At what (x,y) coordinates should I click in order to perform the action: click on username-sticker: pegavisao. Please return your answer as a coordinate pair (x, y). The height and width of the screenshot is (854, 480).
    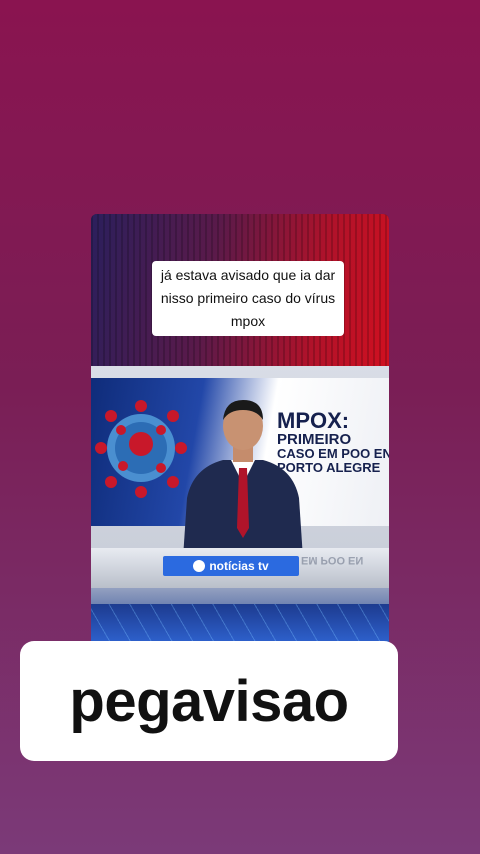
    Looking at the image, I should click on (209, 701).